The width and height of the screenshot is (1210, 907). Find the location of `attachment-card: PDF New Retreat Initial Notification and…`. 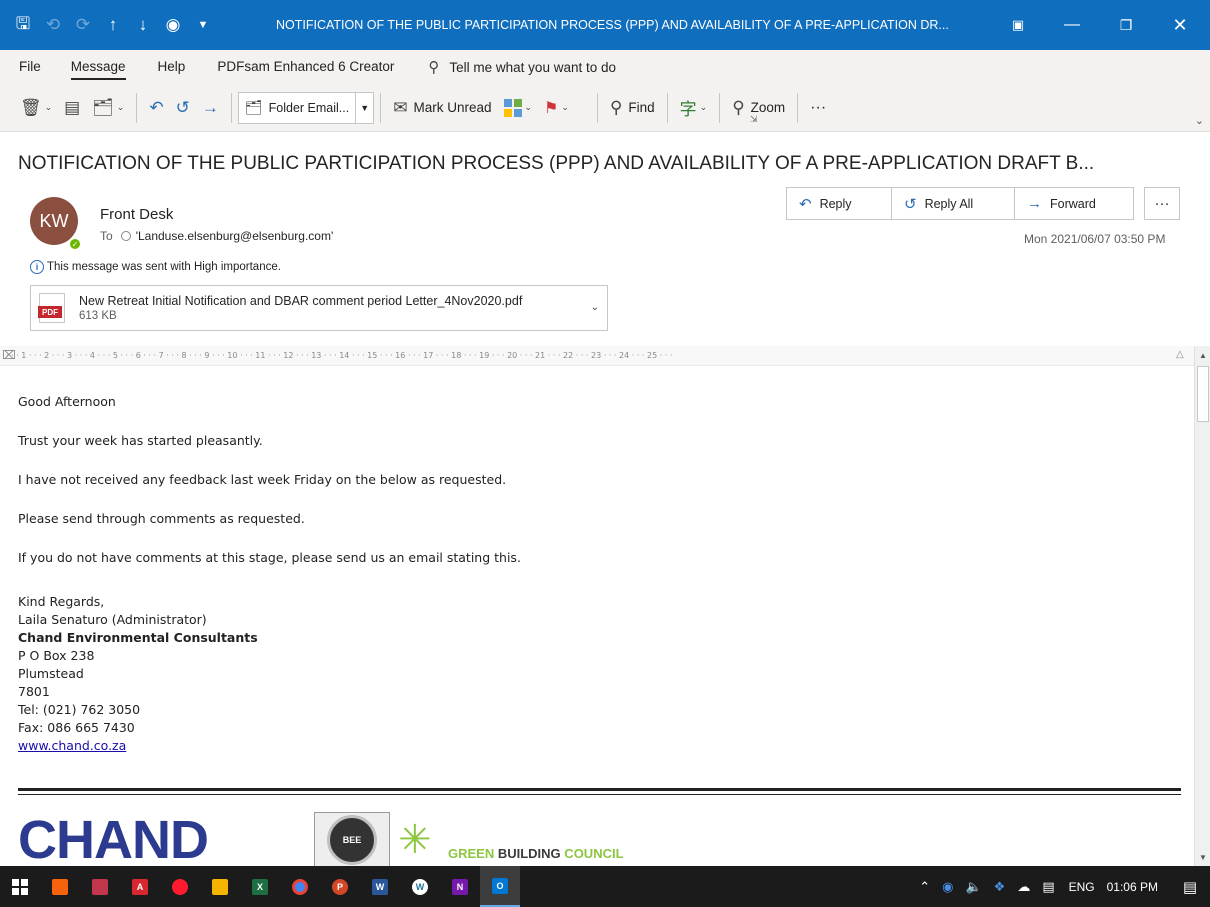

attachment-card: PDF New Retreat Initial Notification and… is located at coordinates (319, 308).